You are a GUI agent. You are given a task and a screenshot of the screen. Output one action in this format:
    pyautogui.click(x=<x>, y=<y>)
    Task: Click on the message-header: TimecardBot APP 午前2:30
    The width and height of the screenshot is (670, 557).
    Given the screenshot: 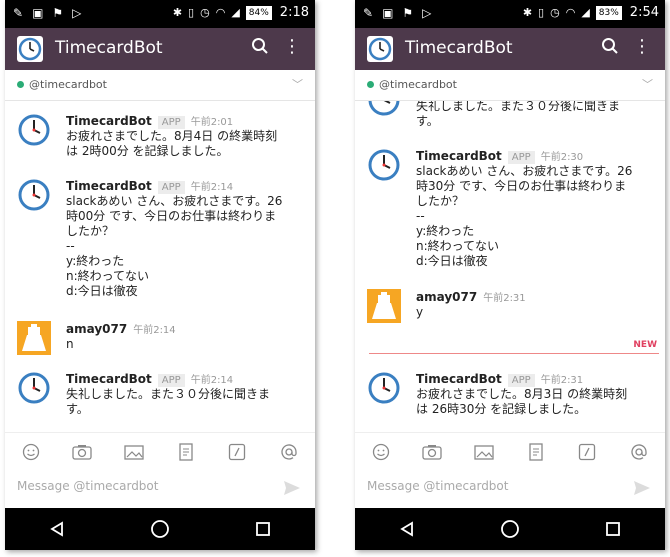 What is the action you would take?
    pyautogui.click(x=499, y=156)
    